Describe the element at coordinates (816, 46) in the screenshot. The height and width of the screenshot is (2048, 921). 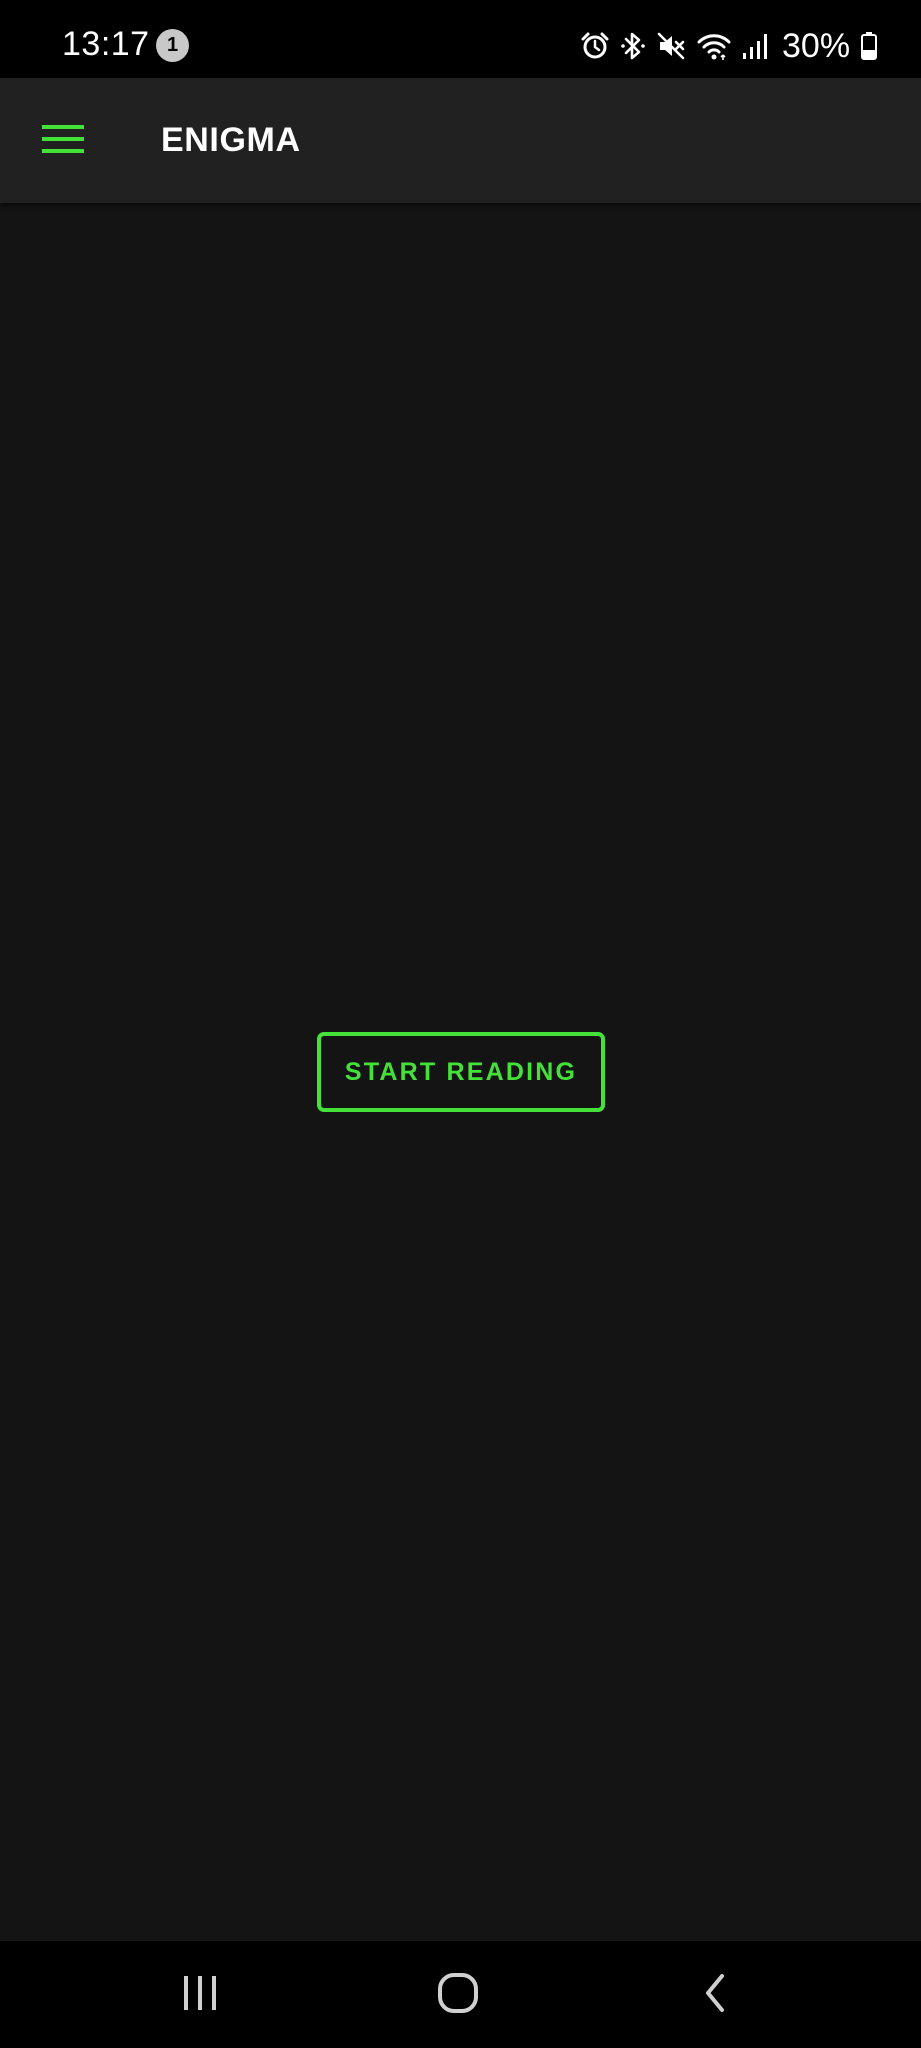
I see `battery-percent: 30%` at that location.